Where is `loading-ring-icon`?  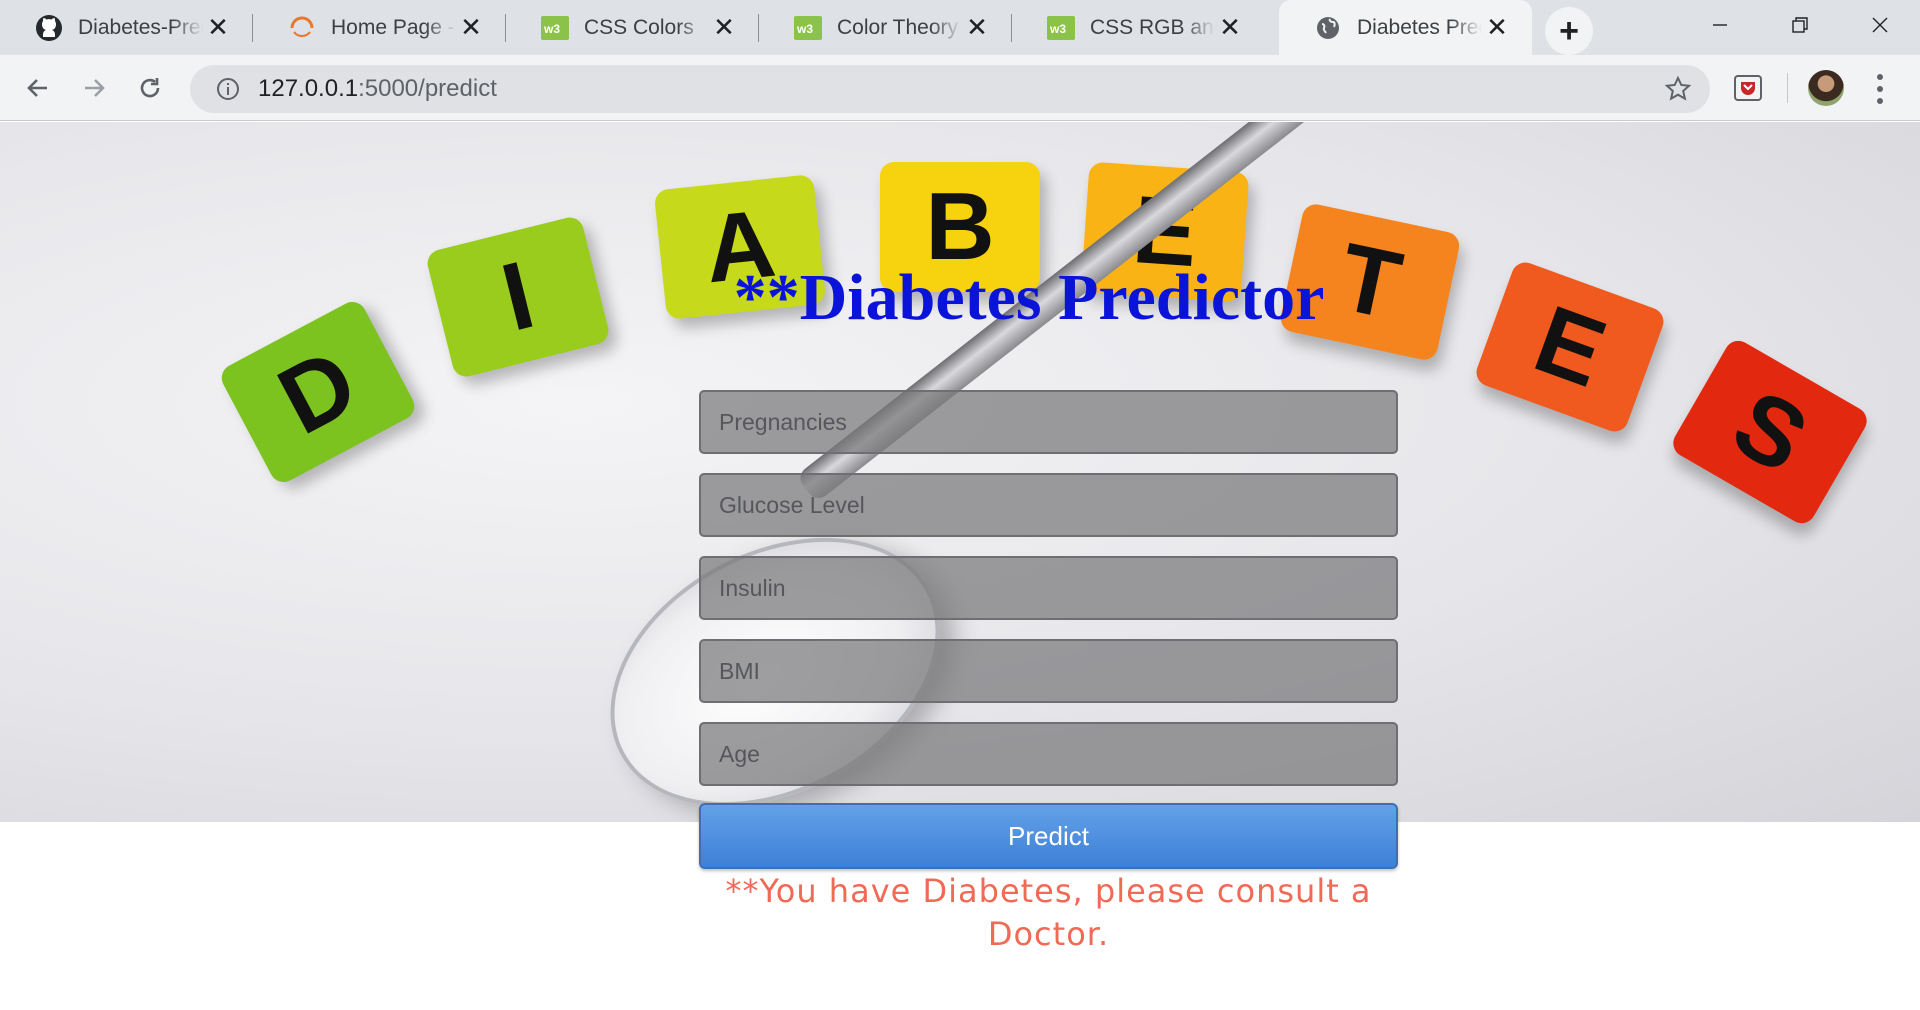 loading-ring-icon is located at coordinates (302, 28).